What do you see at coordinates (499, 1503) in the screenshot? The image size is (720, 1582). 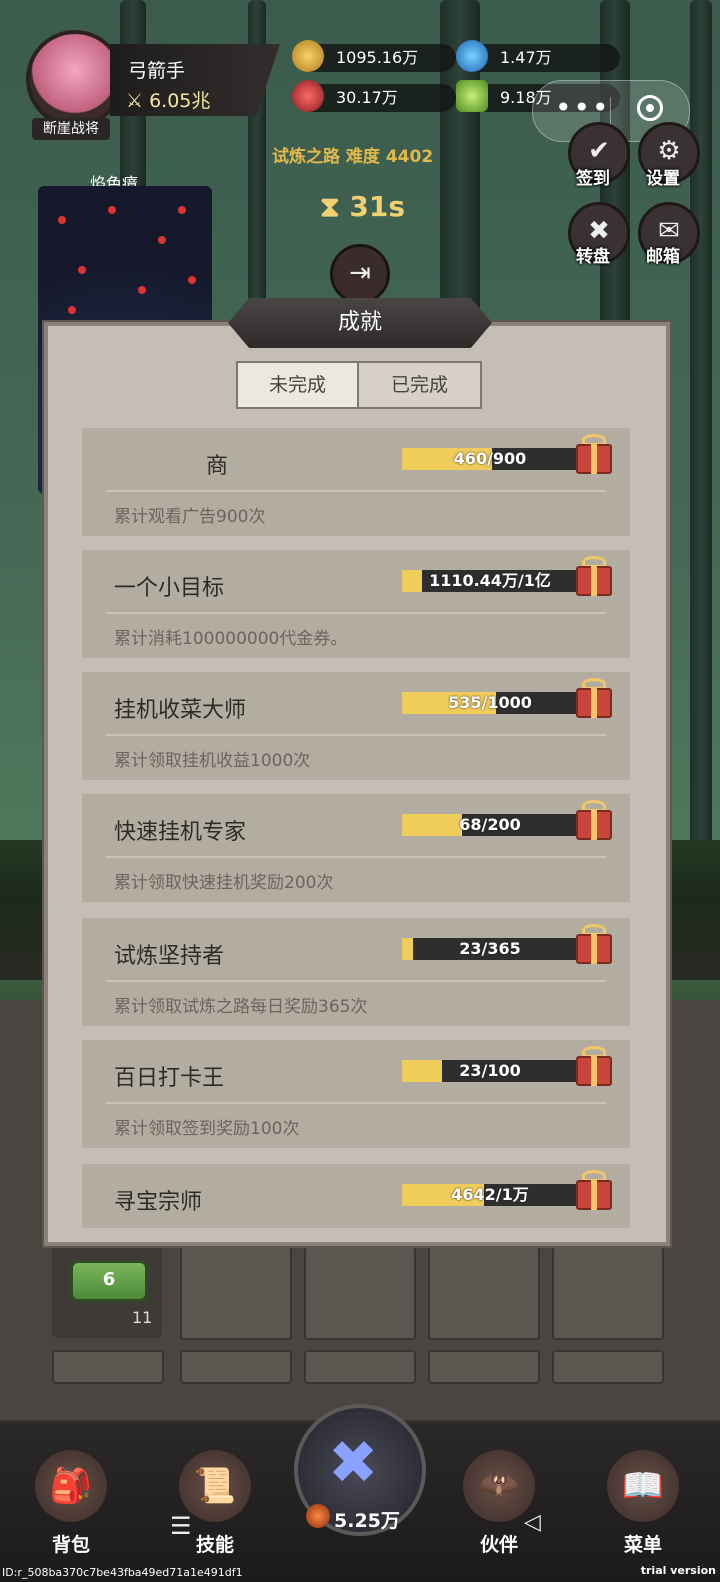 I see `nav-partners: 🦇 伙伴` at bounding box center [499, 1503].